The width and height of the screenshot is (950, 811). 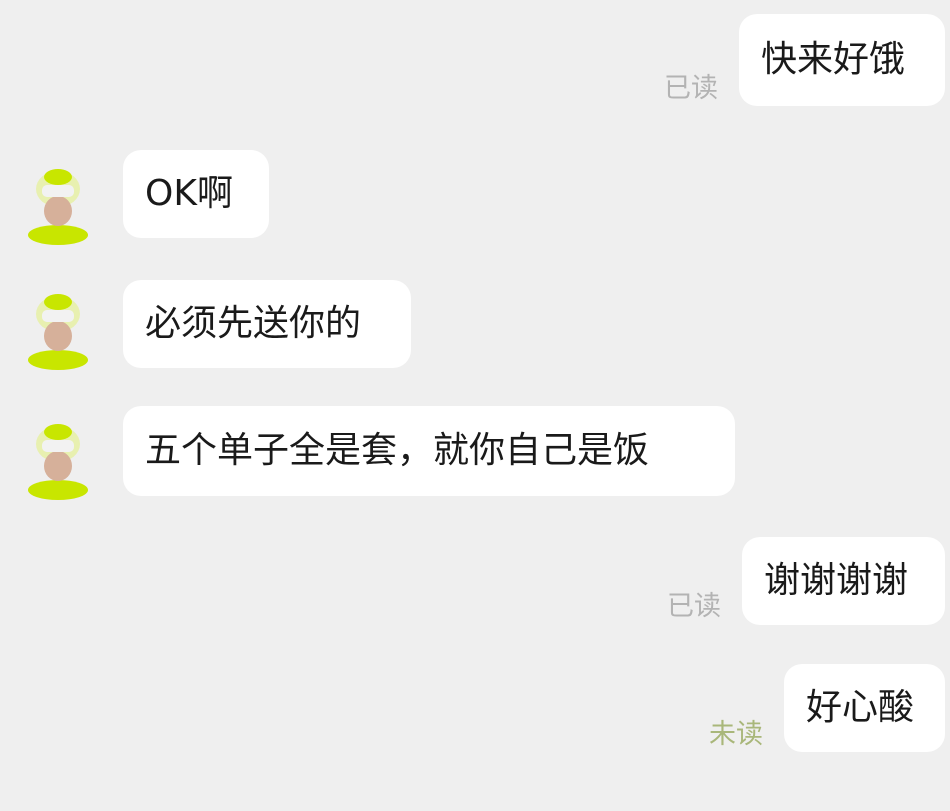 I want to click on message-bubble-incoming: 必须先送你的, so click(x=267, y=324).